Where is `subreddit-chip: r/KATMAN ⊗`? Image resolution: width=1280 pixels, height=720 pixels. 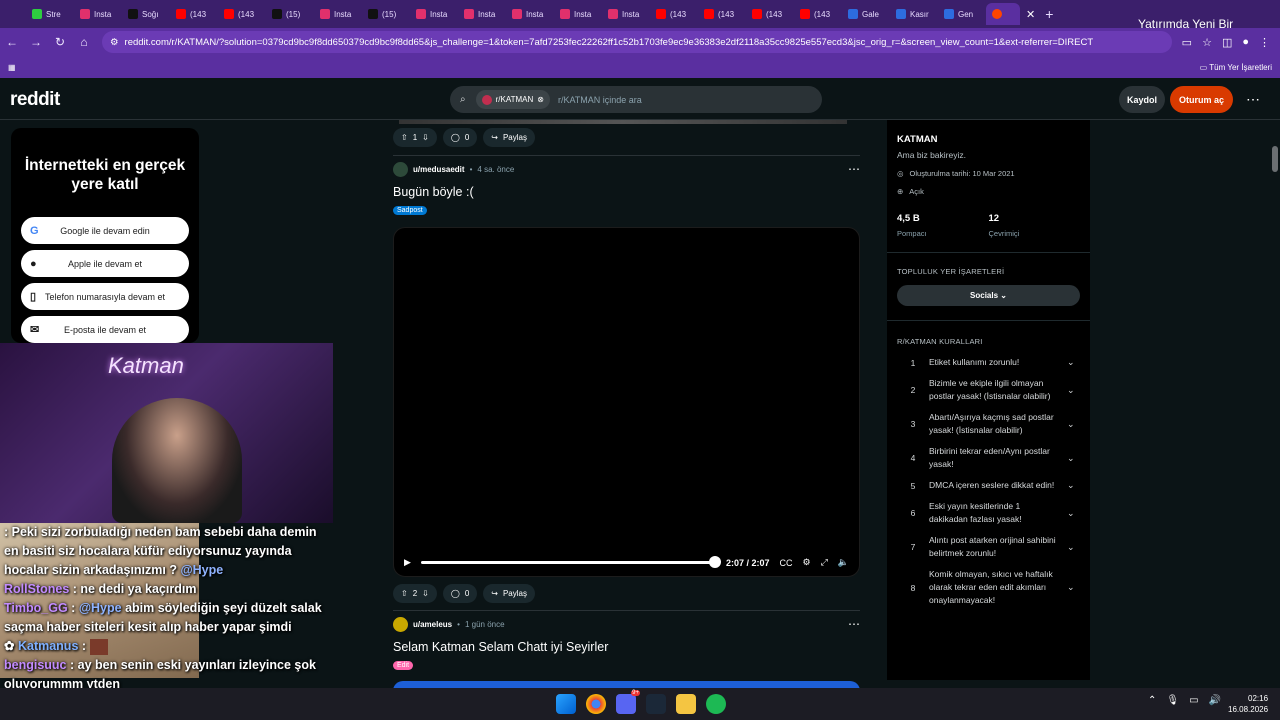
subreddit-chip: r/KATMAN ⊗ is located at coordinates (512, 99).